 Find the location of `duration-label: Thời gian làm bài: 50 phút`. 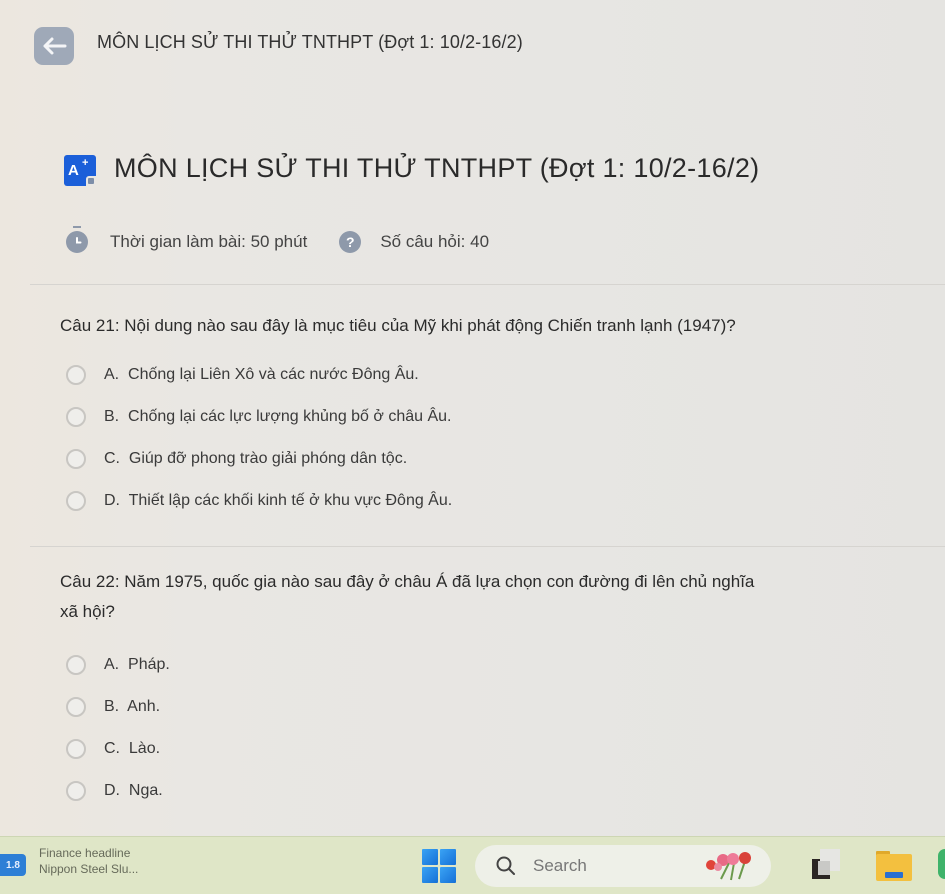

duration-label: Thời gian làm bài: 50 phút is located at coordinates (209, 241).